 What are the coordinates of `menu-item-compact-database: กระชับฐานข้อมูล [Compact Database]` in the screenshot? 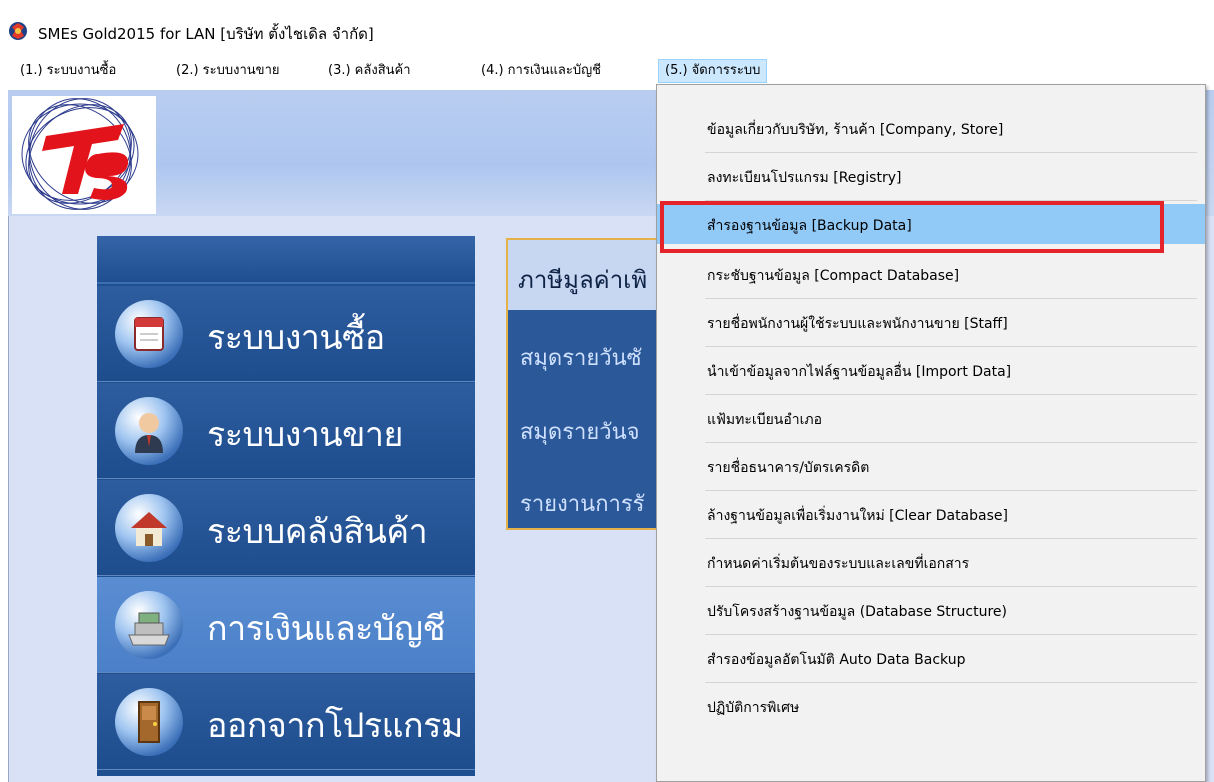 It's located at (931, 275).